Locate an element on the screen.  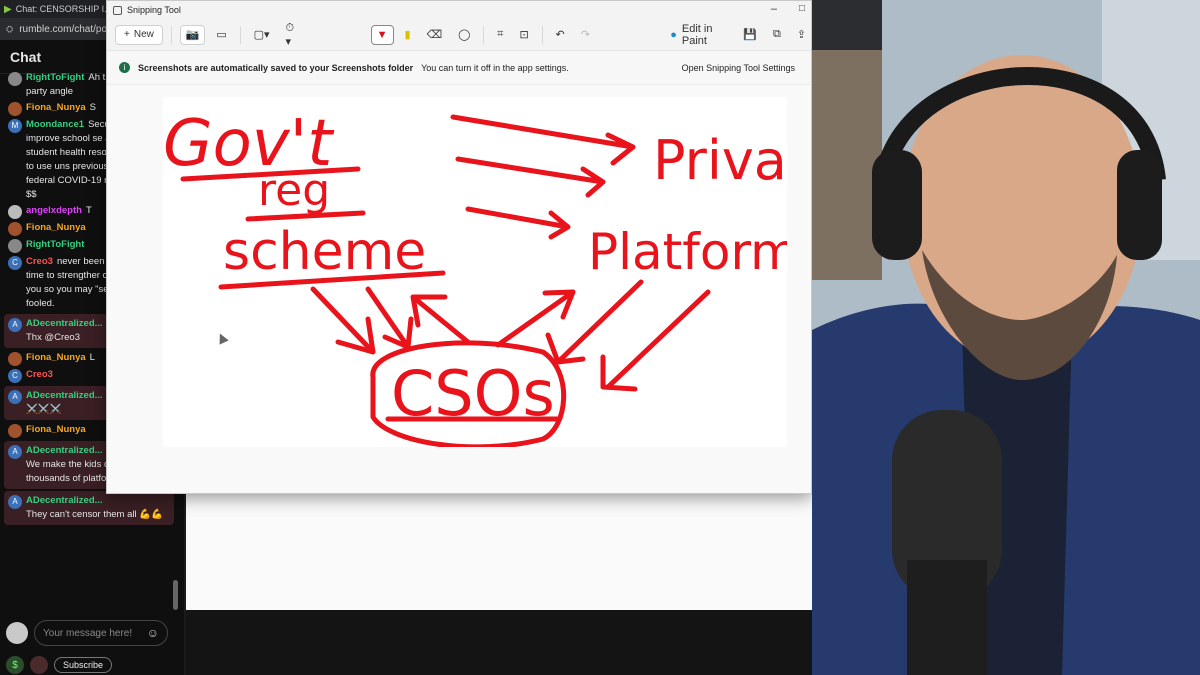
page-content-light is located at coordinates (499, 552).